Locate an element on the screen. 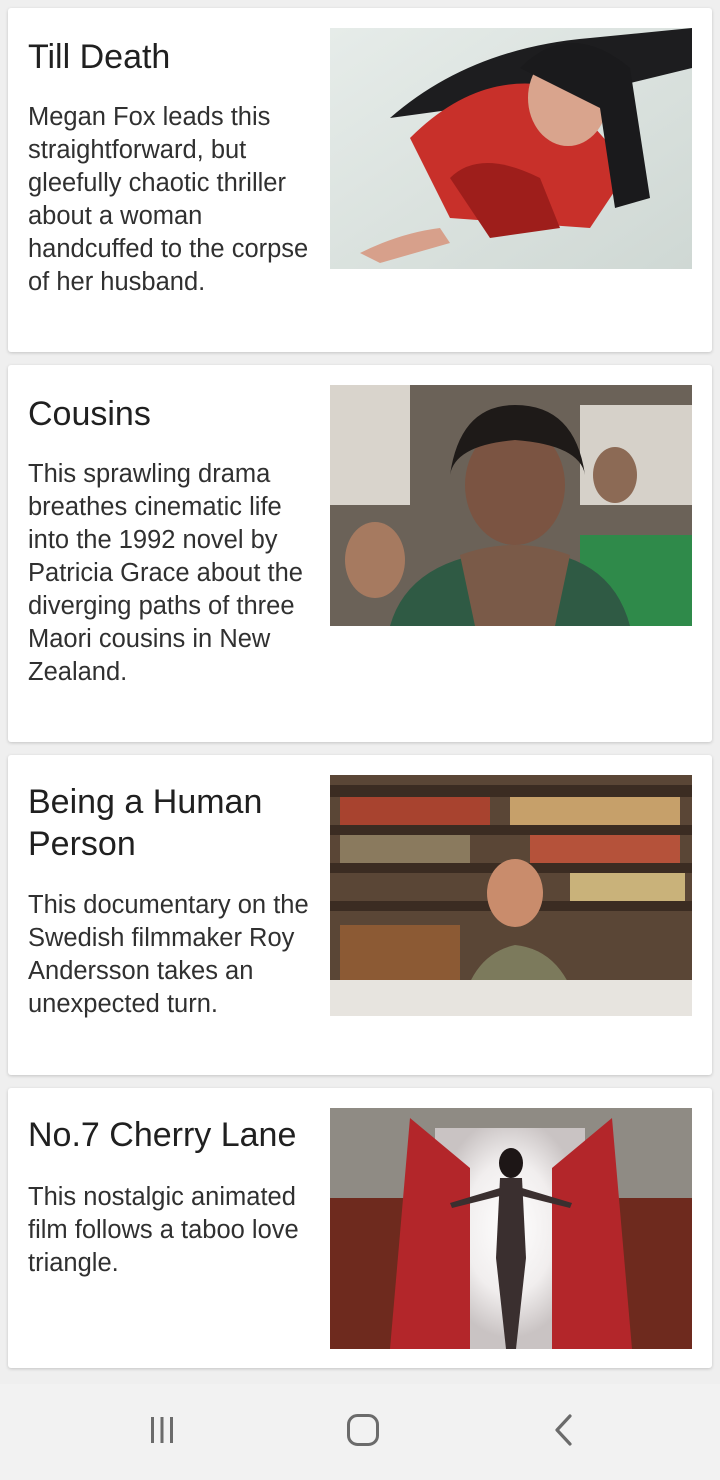  recent-apps-icon is located at coordinates (162, 1432).